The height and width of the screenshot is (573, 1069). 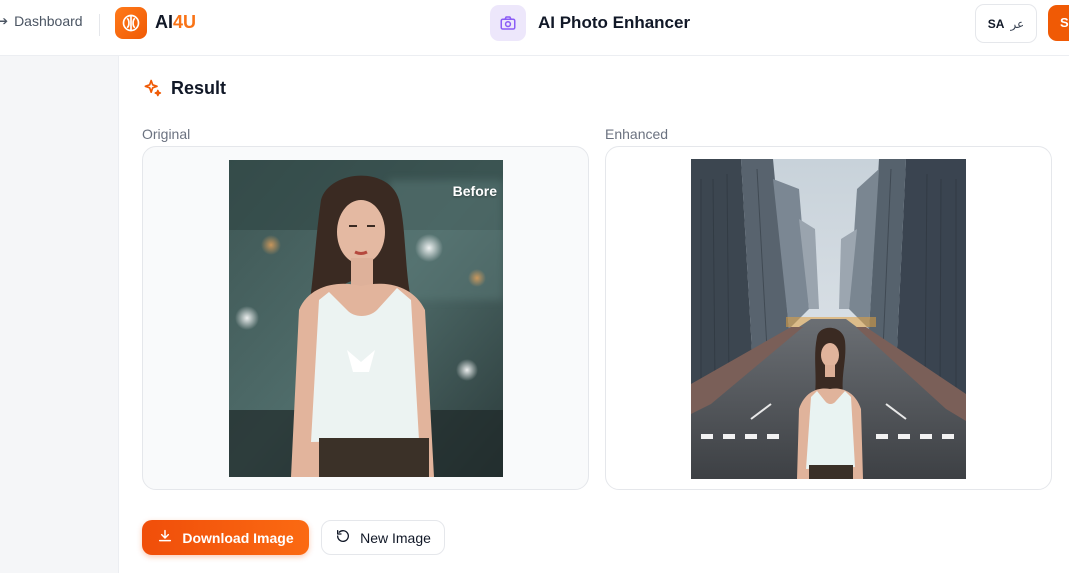 What do you see at coordinates (131, 23) in the screenshot?
I see `brand-logo-icon` at bounding box center [131, 23].